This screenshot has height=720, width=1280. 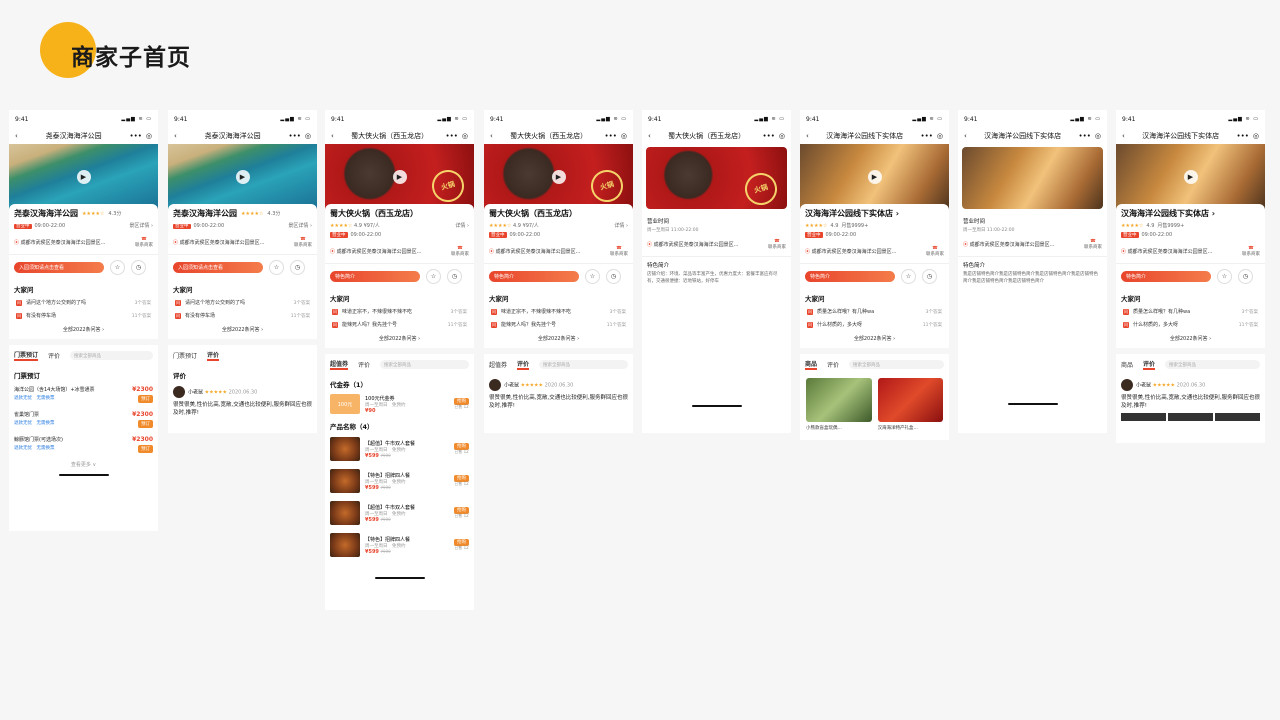 I want to click on view-more-link: 查看更多 ∨, so click(x=83, y=465).